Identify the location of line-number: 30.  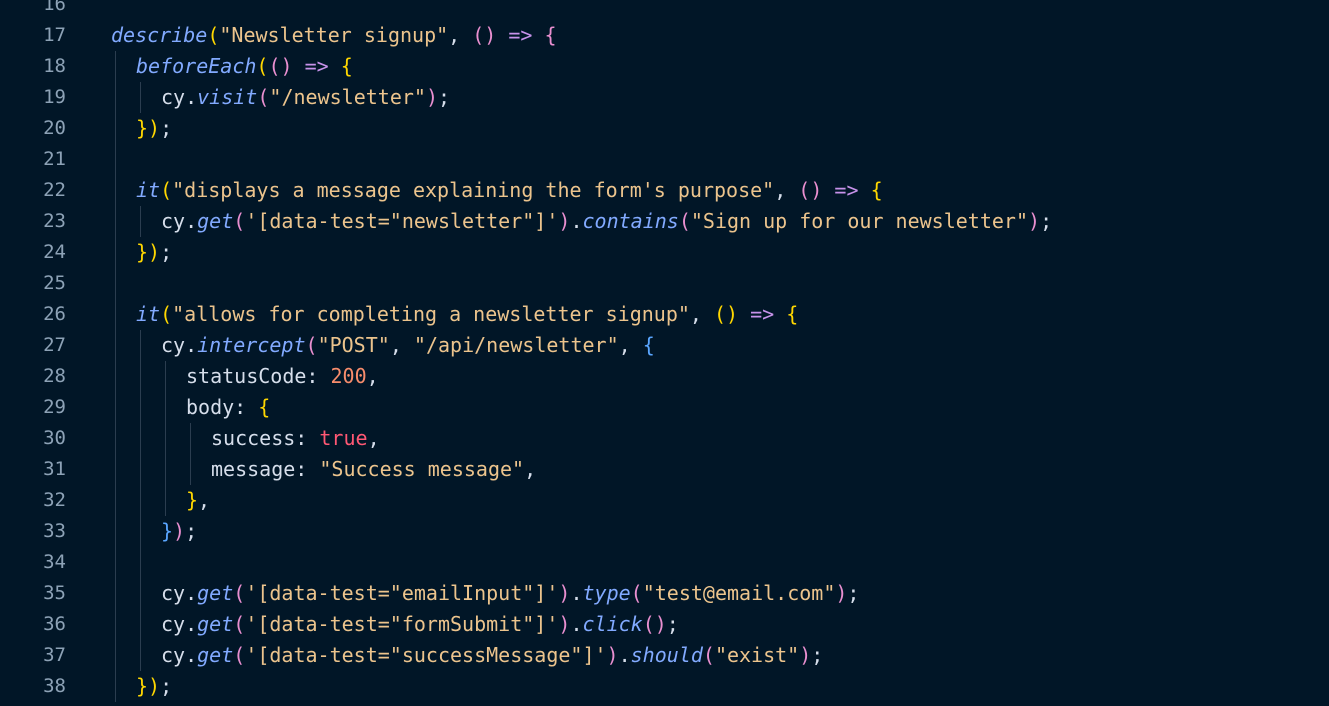
(54, 438).